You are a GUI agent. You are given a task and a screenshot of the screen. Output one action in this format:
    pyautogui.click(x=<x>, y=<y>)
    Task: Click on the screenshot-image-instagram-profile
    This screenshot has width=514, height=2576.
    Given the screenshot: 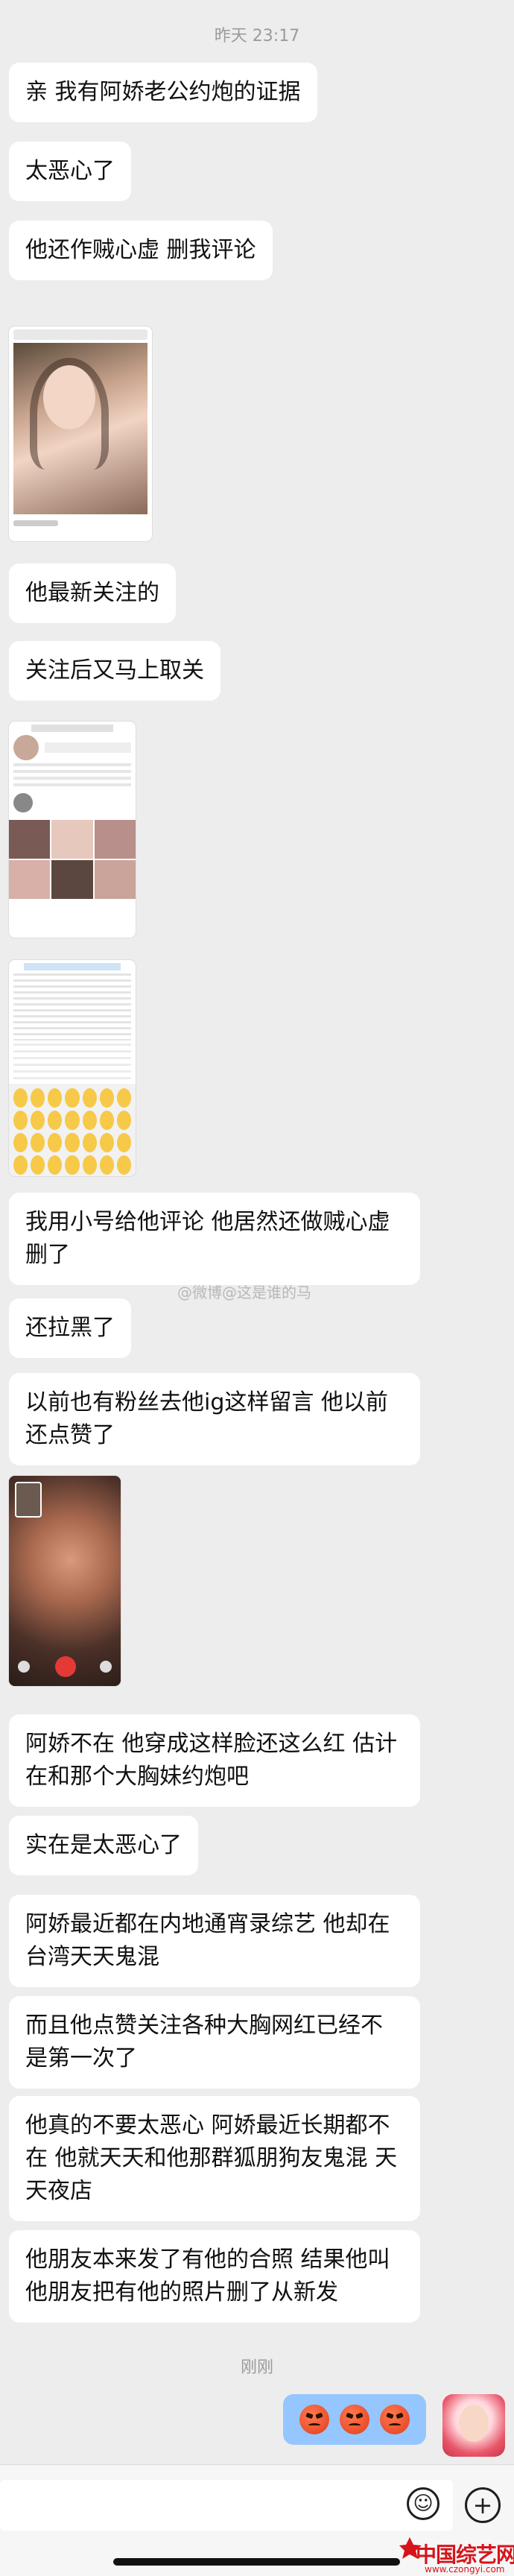 What is the action you would take?
    pyautogui.click(x=72, y=830)
    